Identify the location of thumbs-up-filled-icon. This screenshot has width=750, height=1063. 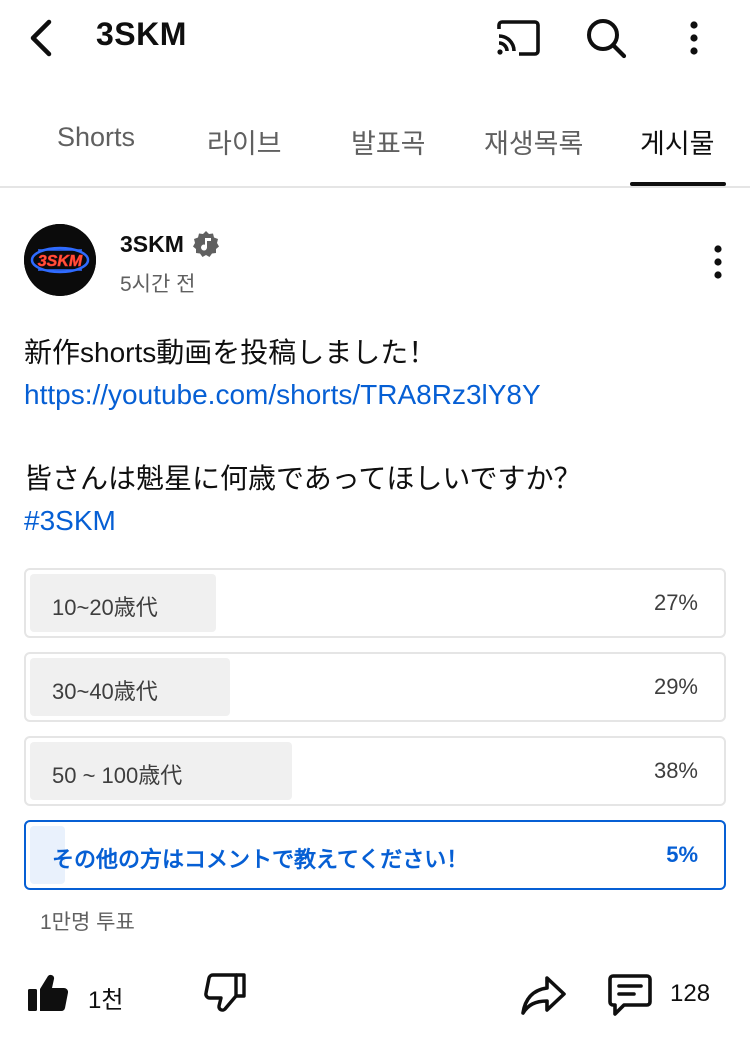
(48, 993).